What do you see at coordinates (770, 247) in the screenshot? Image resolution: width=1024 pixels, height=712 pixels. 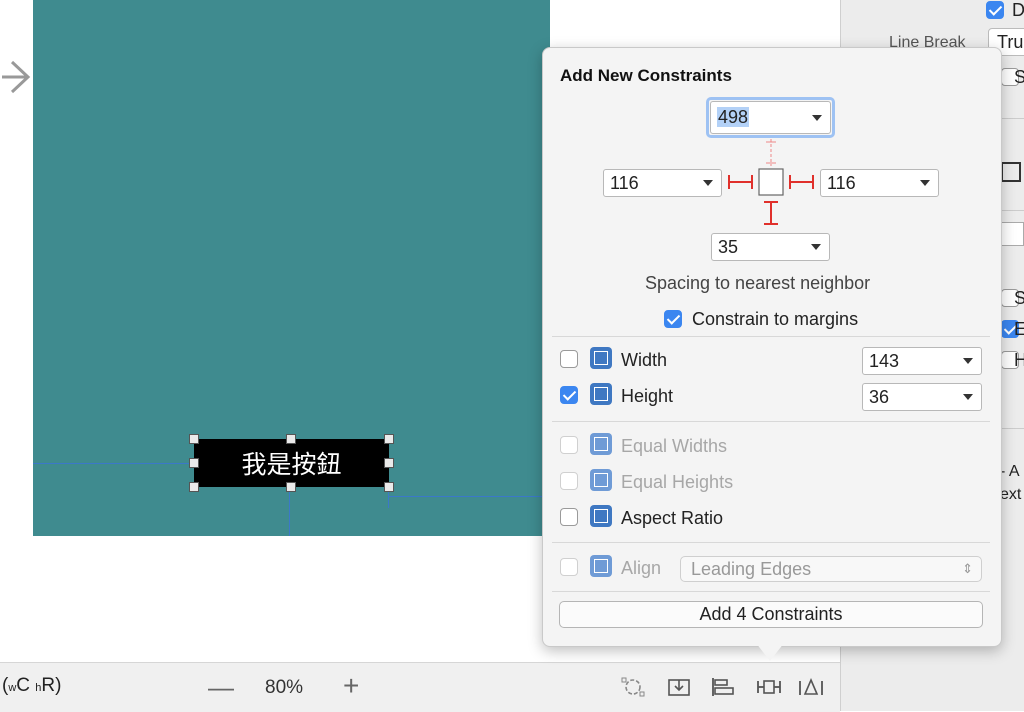 I see `bottom-spacing-combo: 35` at bounding box center [770, 247].